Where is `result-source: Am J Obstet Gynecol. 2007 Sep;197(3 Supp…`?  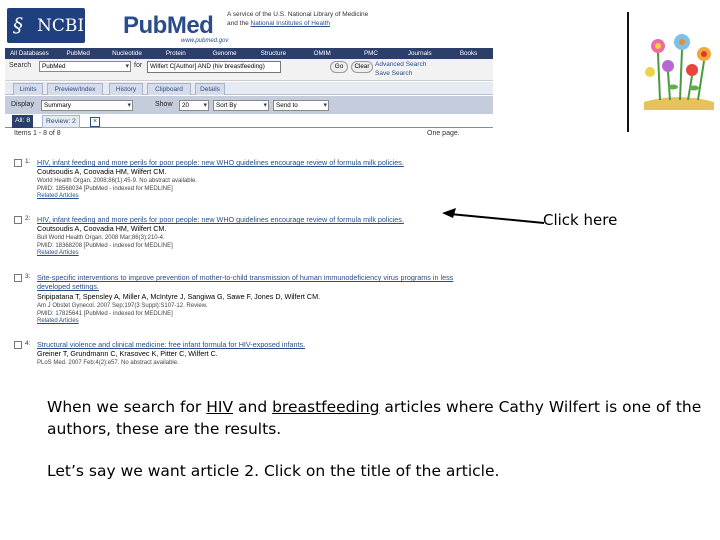
result-source: Am J Obstet Gynecol. 2007 Sep;197(3 Supp… is located at coordinates (122, 306).